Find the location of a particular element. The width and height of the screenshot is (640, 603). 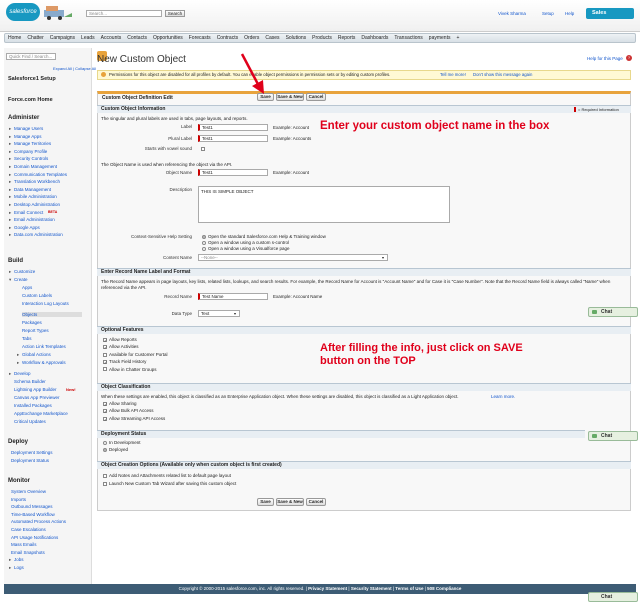

sidebar-item-administer_items-4: ▸ Security Controls is located at coordinates (28, 158).